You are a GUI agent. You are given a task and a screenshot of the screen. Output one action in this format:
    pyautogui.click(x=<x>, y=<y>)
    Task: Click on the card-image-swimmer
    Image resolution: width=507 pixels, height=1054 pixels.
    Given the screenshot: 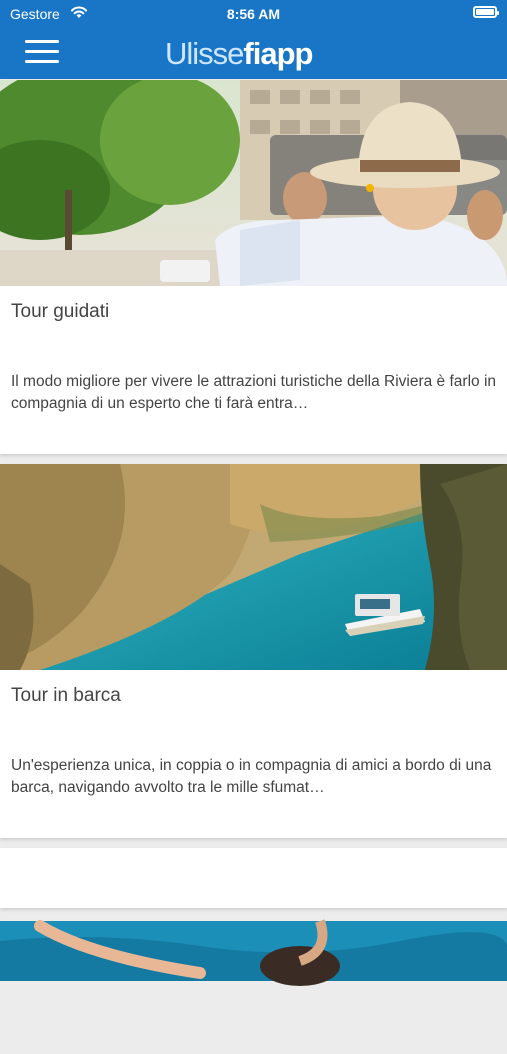 What is the action you would take?
    pyautogui.click(x=253, y=952)
    